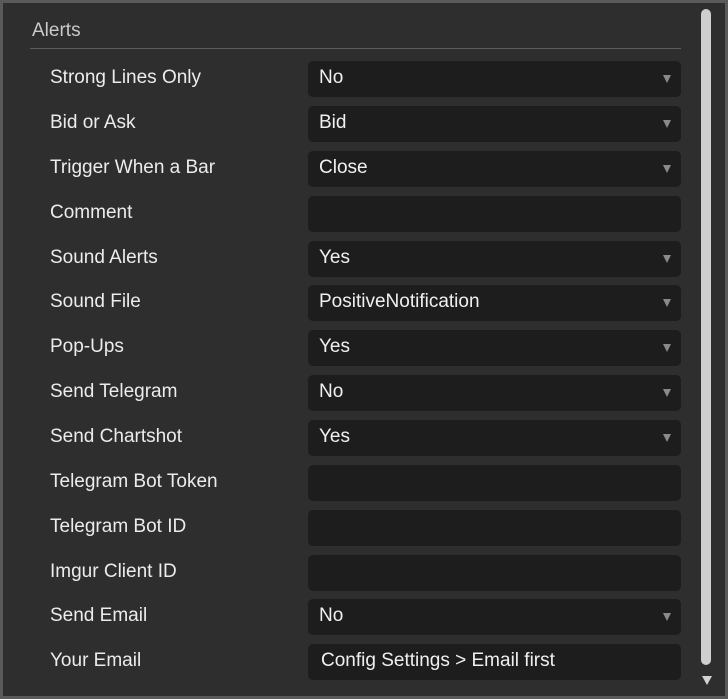 The height and width of the screenshot is (699, 728). What do you see at coordinates (343, 167) in the screenshot?
I see `field-value-trigger-when-a-bar: Close` at bounding box center [343, 167].